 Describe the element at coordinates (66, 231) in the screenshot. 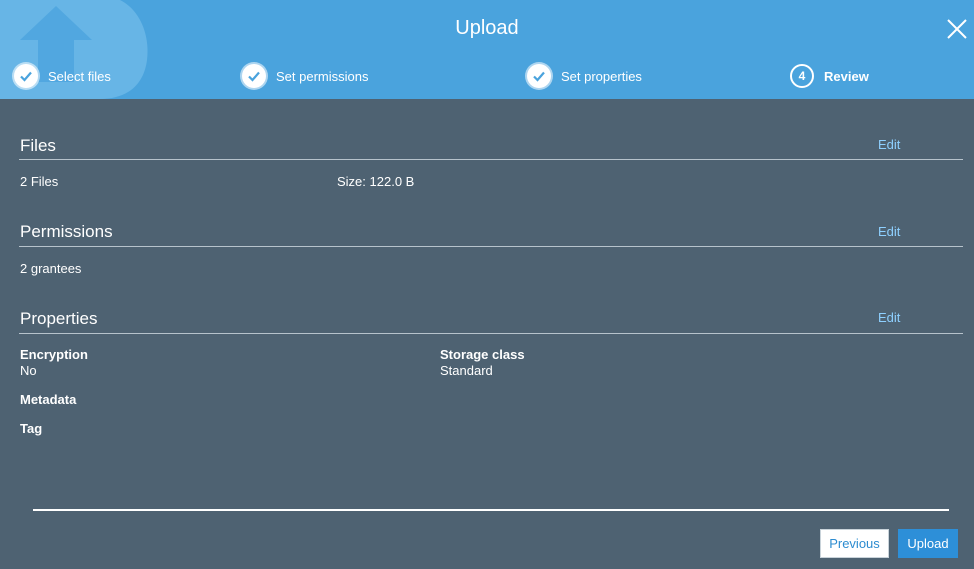

I see `permissions-section-title: Permissions` at that location.